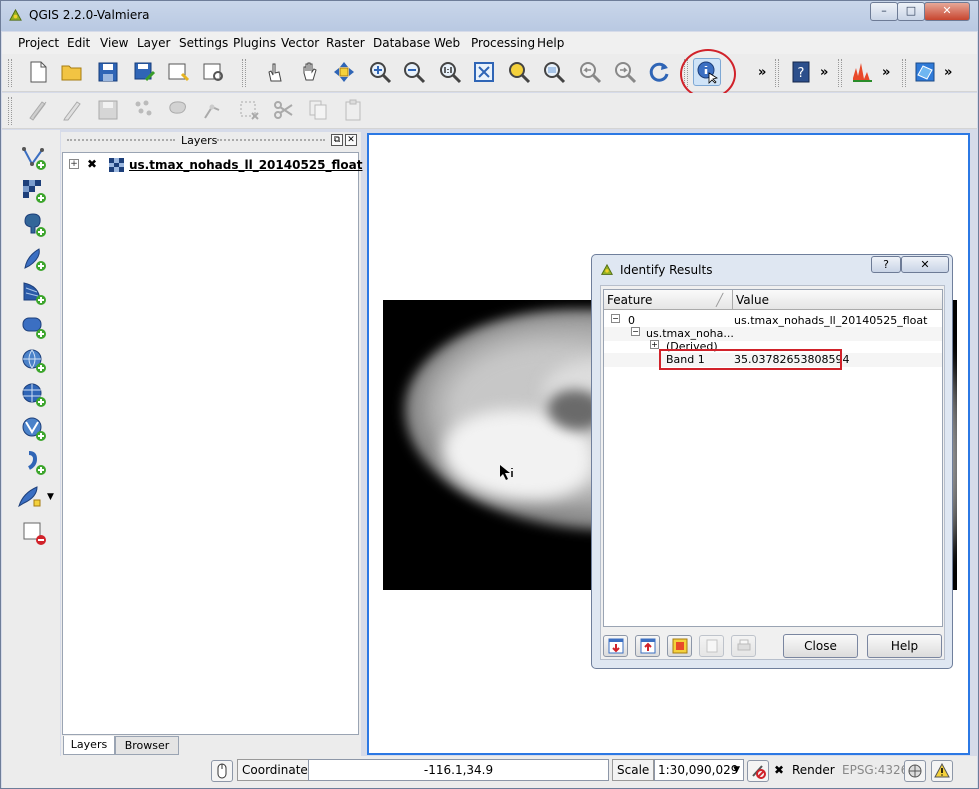  What do you see at coordinates (114, 43) in the screenshot?
I see `menu-view: View` at bounding box center [114, 43].